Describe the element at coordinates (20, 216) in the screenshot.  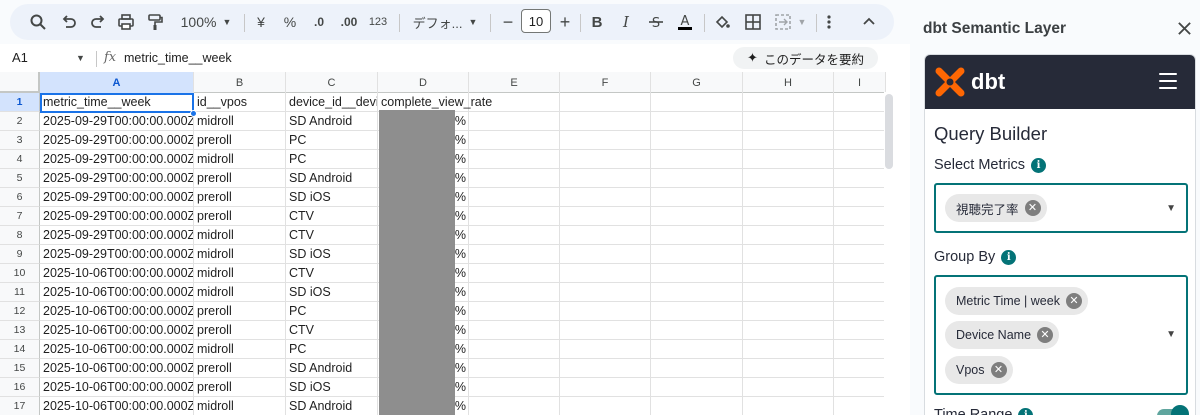
I see `row-header: 7` at that location.